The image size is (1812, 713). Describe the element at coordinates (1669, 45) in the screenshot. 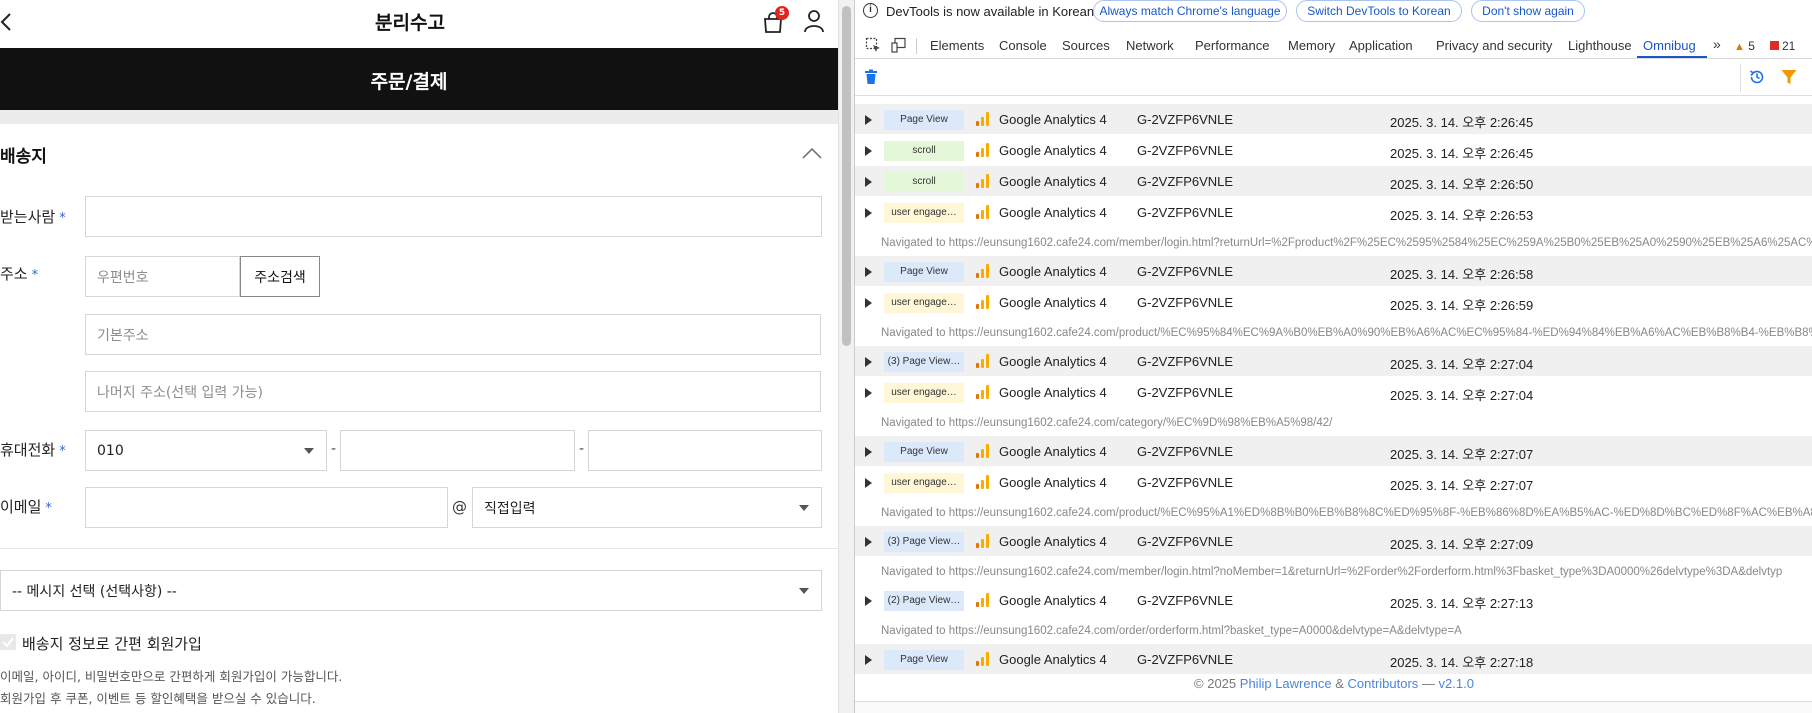

I see `tab-omnibug: Omnibug` at that location.